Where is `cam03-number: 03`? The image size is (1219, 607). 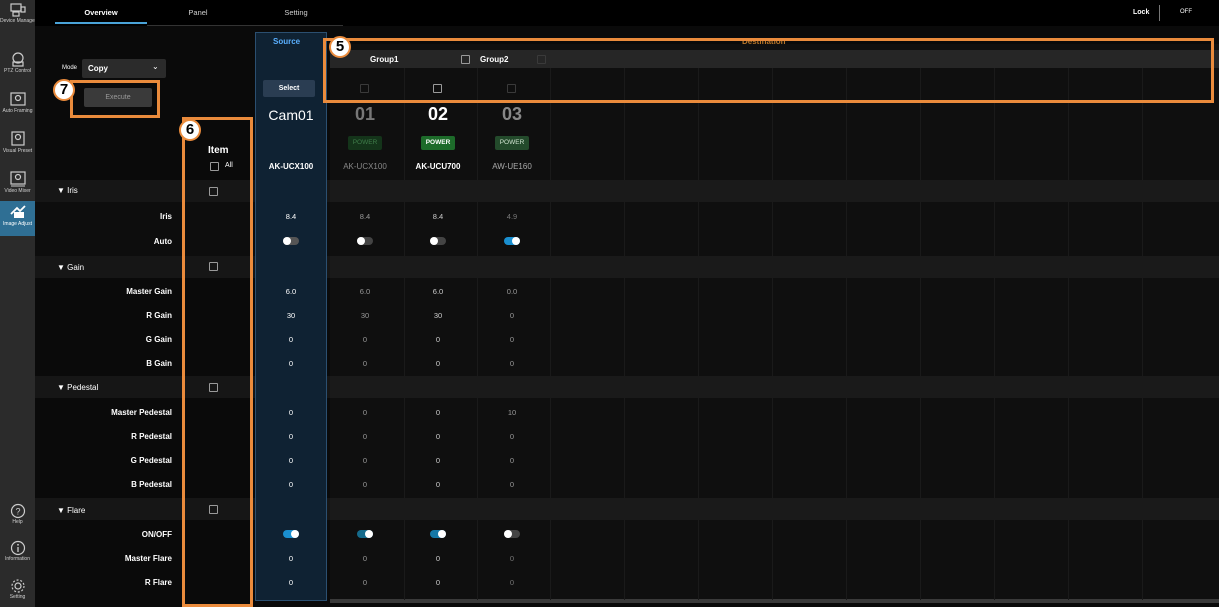
cam03-number: 03 is located at coordinates (512, 114).